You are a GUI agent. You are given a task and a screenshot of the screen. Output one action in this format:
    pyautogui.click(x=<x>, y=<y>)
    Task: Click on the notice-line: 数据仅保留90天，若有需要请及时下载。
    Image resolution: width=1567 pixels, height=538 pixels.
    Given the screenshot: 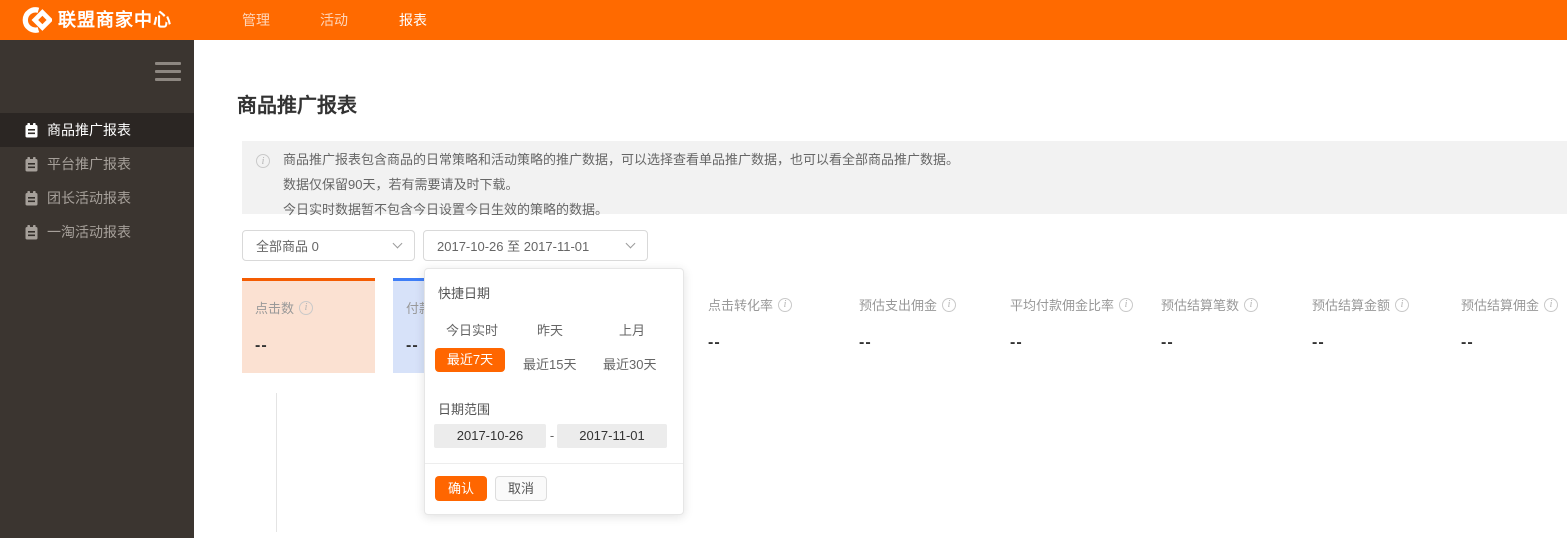 What is the action you would take?
    pyautogui.click(x=401, y=184)
    